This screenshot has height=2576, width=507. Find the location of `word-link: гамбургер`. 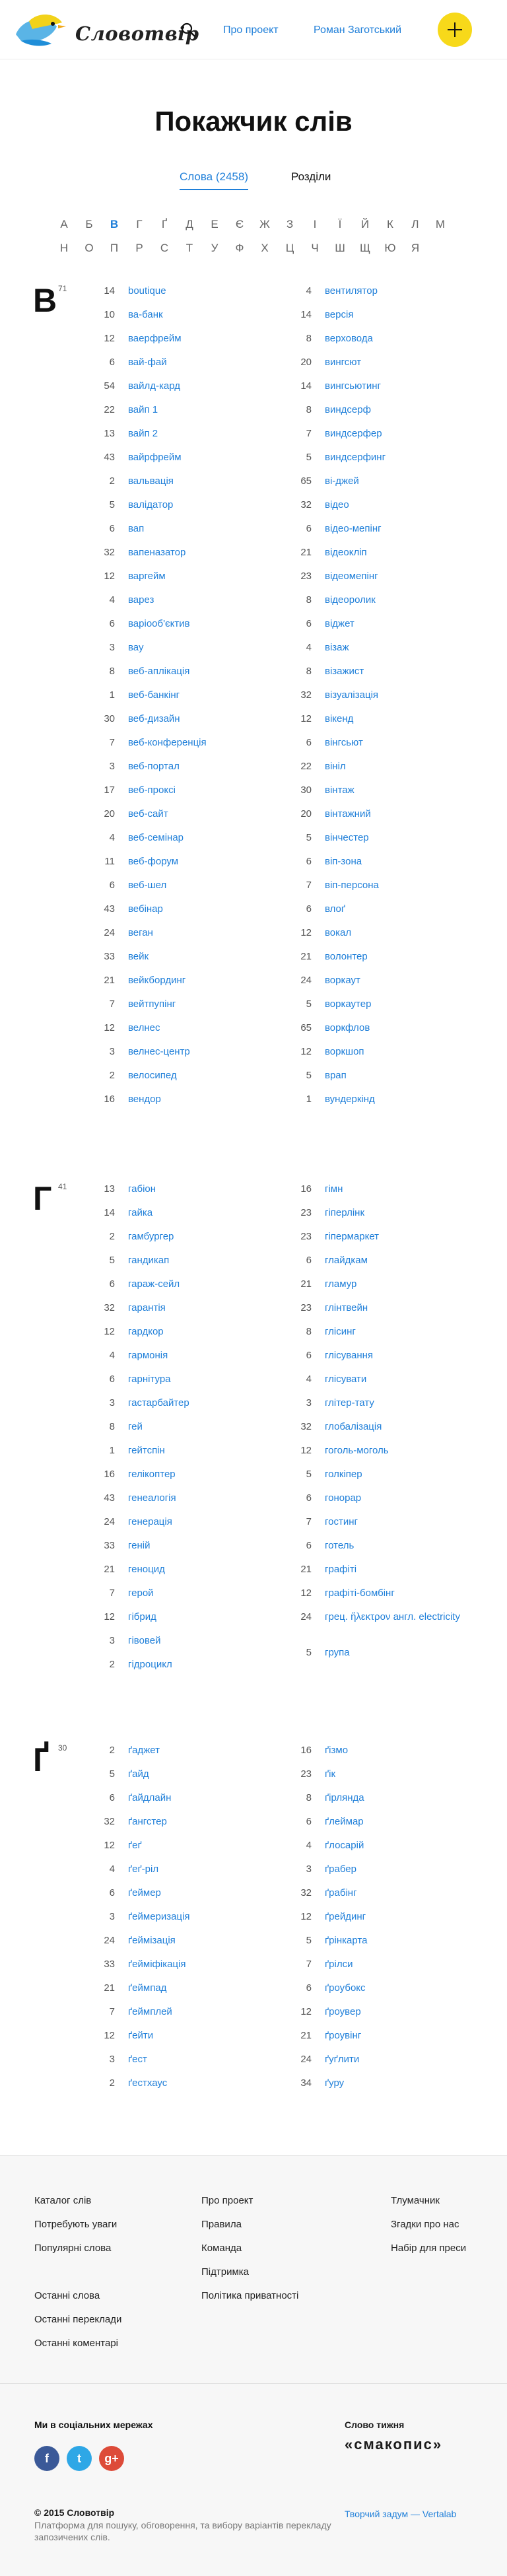

word-link: гамбургер is located at coordinates (207, 1237).